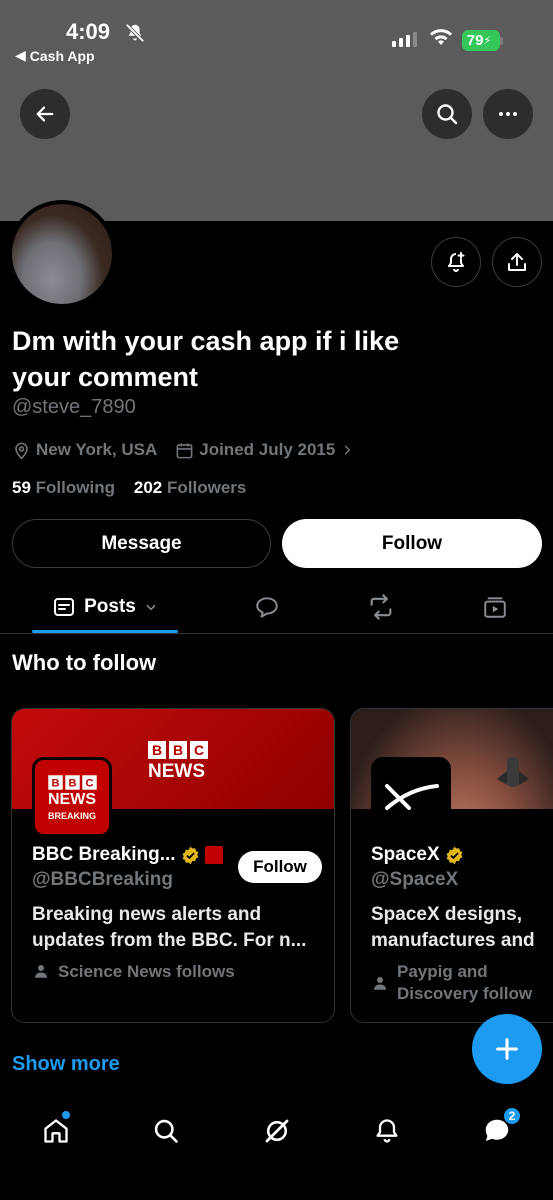 The height and width of the screenshot is (1200, 553). I want to click on followers-link: 202 Followers, so click(190, 487).